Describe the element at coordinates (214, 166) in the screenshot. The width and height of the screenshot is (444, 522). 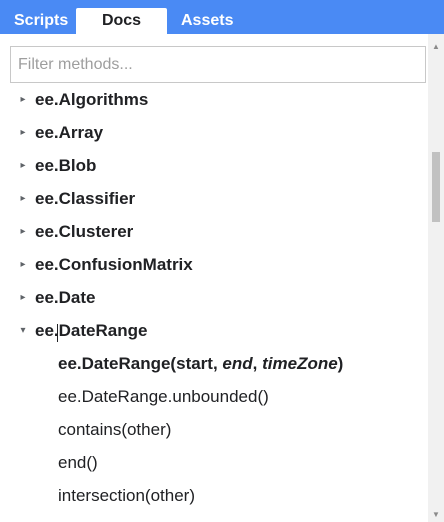
I see `tree-item-ee-blob: ▸ ee.Blob` at that location.